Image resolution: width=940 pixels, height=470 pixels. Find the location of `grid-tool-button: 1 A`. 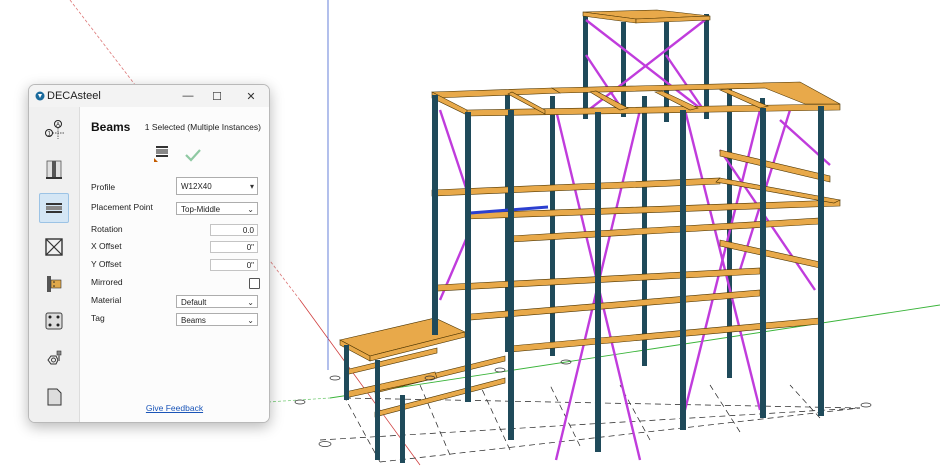

grid-tool-button: 1 A is located at coordinates (54, 129).